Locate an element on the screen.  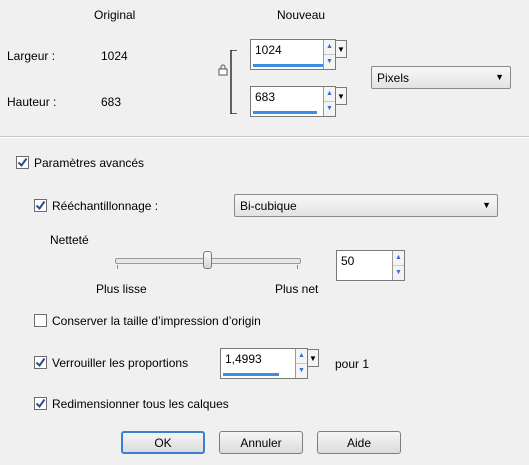
advanced-checkbox is located at coordinates (22, 162).